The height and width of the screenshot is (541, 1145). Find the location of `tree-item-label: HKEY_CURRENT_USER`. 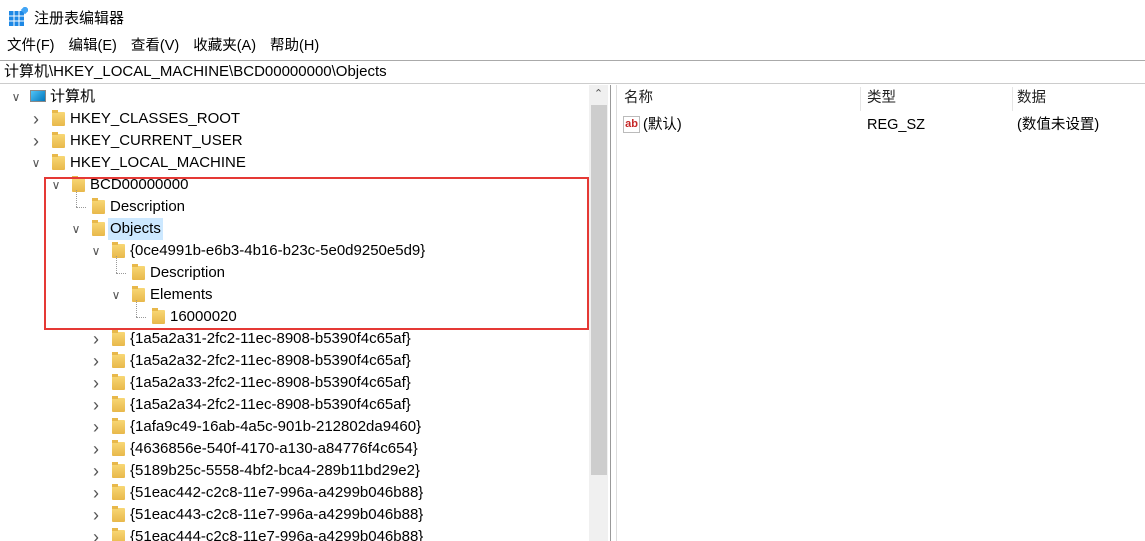

tree-item-label: HKEY_CURRENT_USER is located at coordinates (156, 140).